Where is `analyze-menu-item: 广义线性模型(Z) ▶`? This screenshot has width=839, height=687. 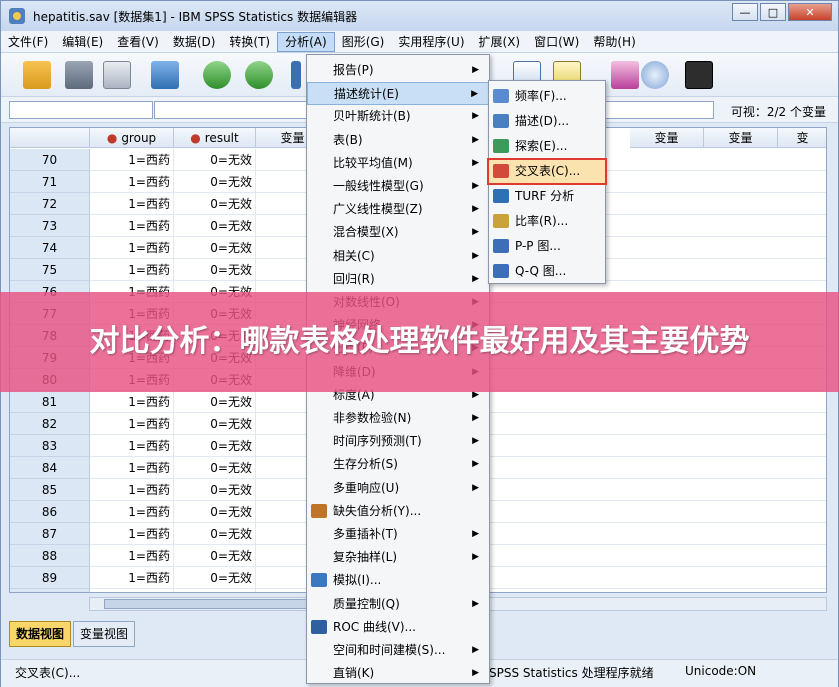
analyze-menu-item: 广义线性模型(Z) ▶ is located at coordinates (398, 209).